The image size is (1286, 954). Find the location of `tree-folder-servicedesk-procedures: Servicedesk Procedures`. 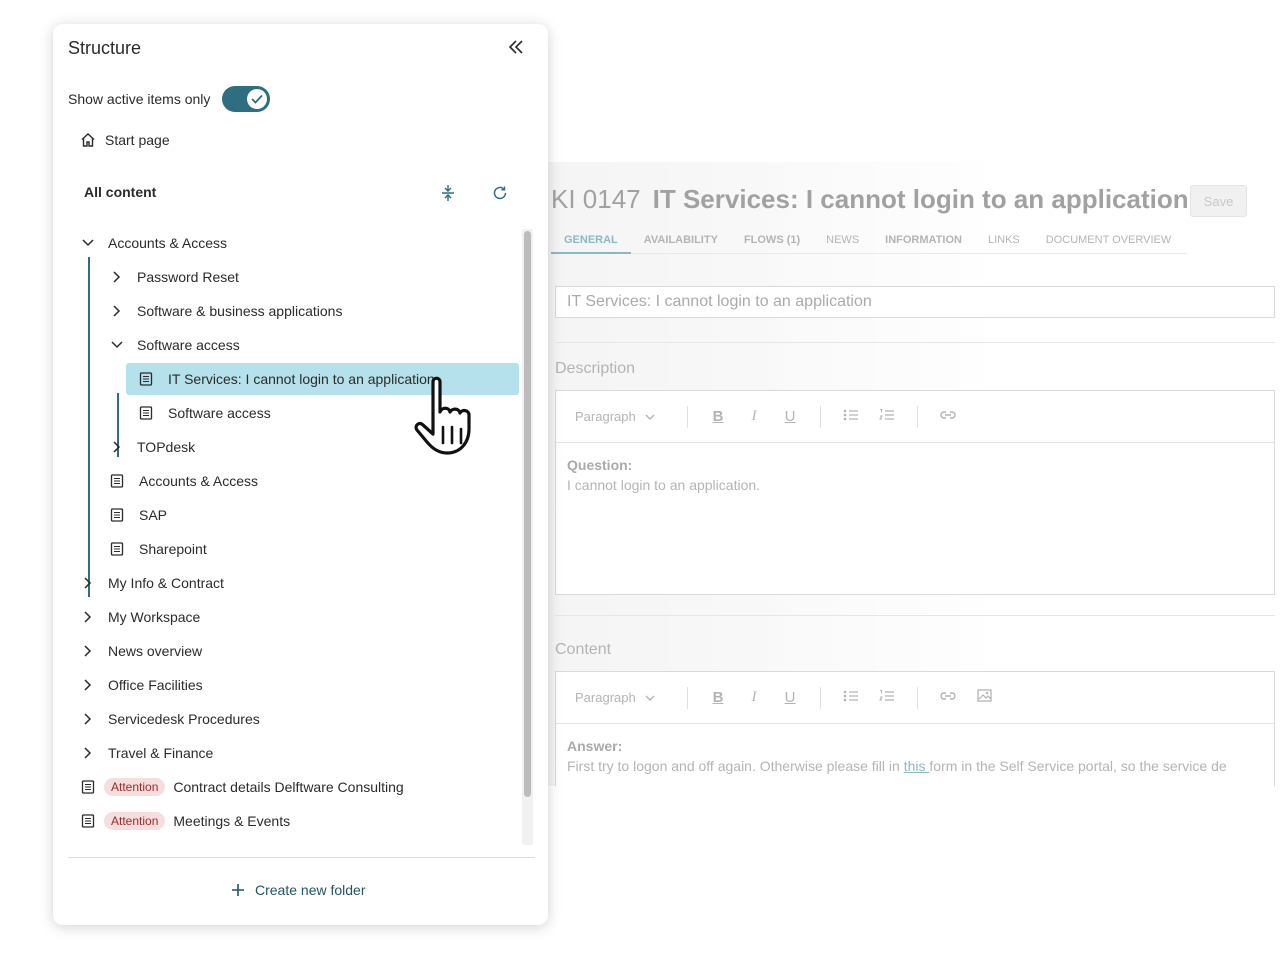

tree-folder-servicedesk-procedures: Servicedesk Procedures is located at coordinates (169, 719).